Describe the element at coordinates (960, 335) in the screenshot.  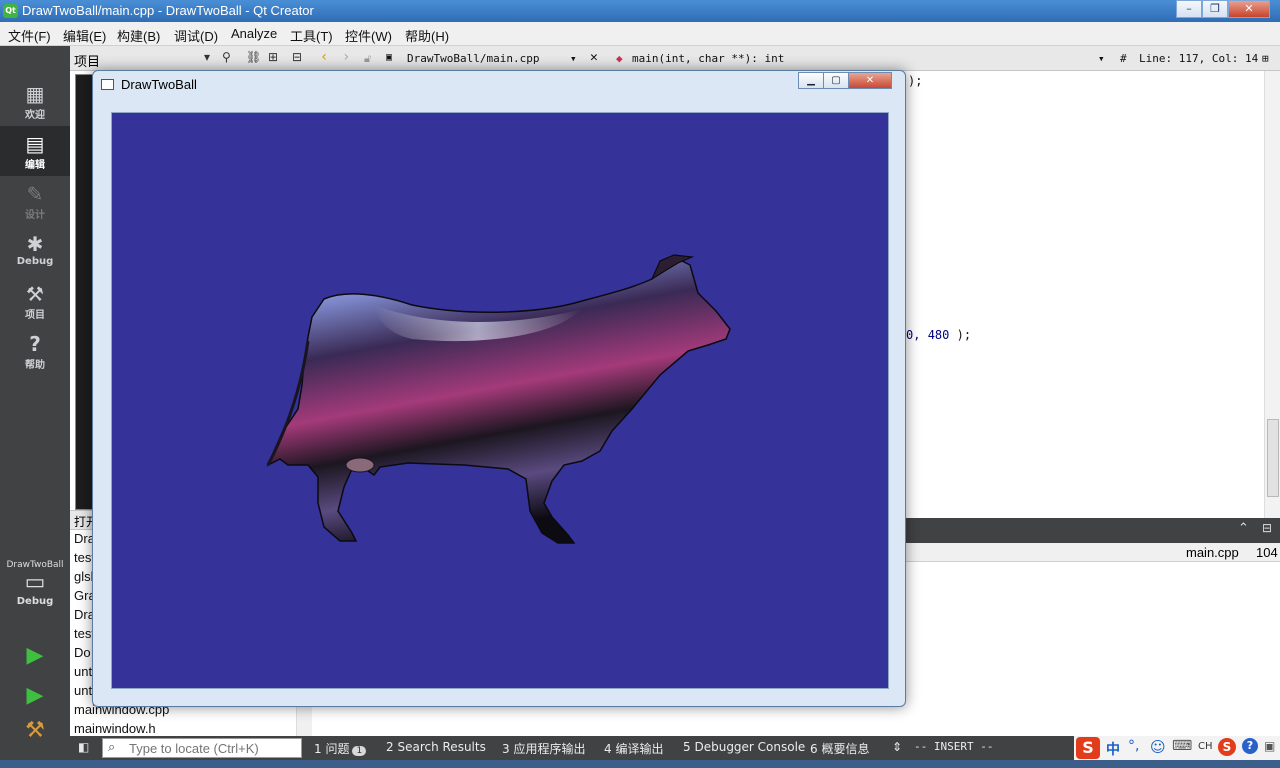
I see `code-fragment: );` at that location.